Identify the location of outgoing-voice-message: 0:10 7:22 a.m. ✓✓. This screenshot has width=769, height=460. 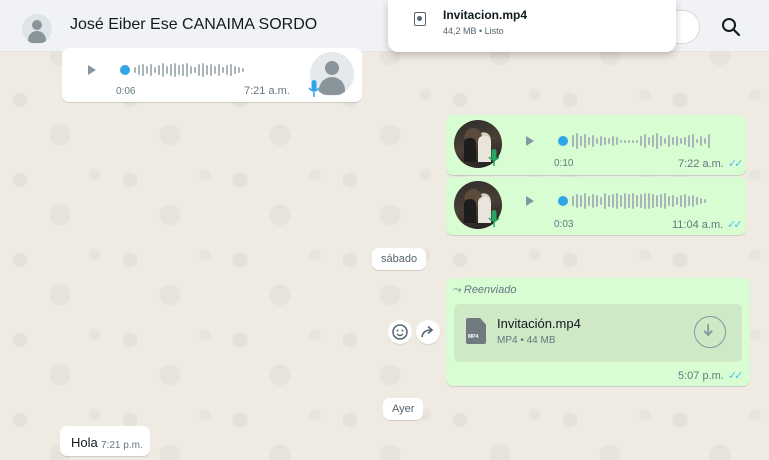
(596, 145).